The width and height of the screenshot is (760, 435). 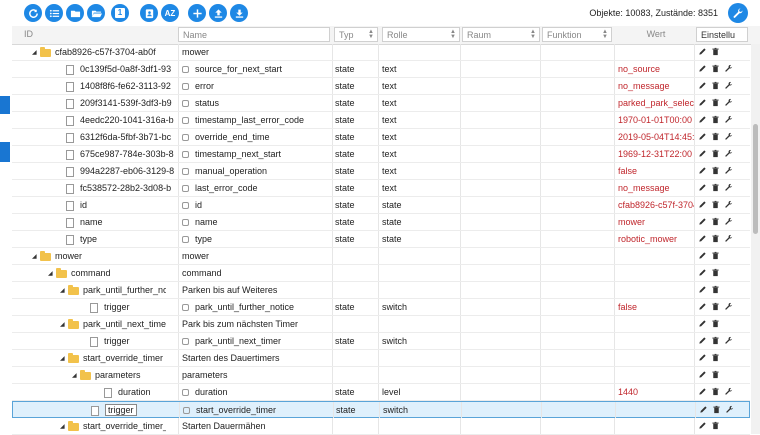 I want to click on expand-folders-button, so click(x=96, y=13).